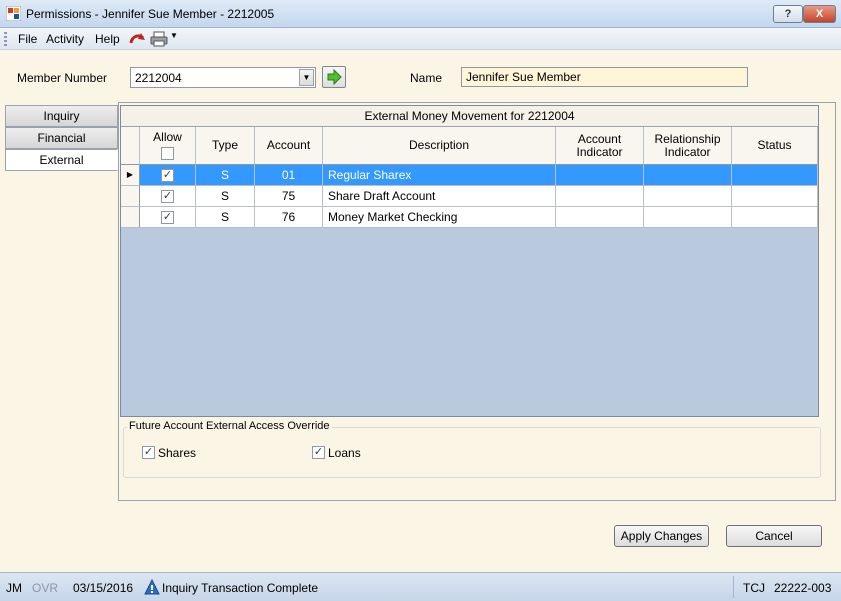 The width and height of the screenshot is (841, 601). What do you see at coordinates (152, 587) in the screenshot?
I see `info-warning-icon` at bounding box center [152, 587].